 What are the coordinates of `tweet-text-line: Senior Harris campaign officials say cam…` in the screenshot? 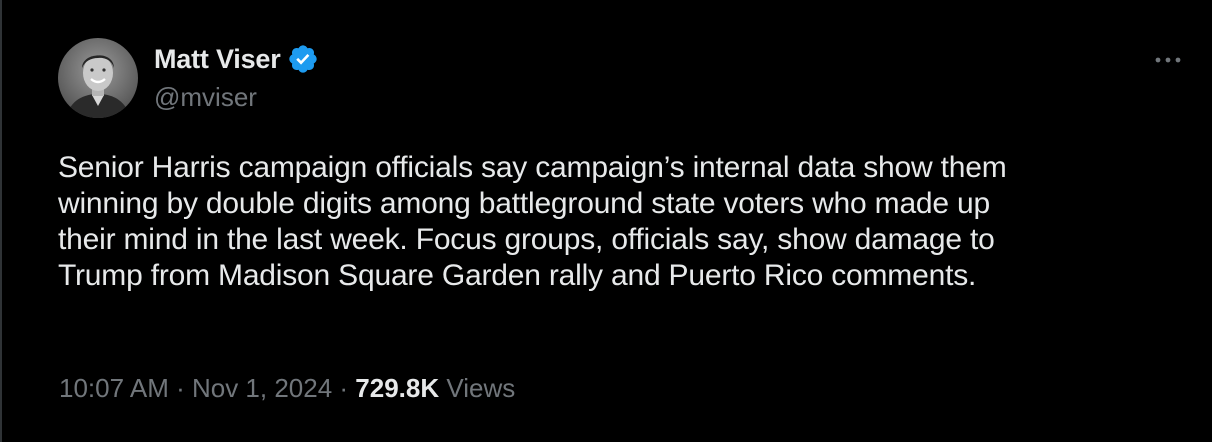 It's located at (532, 167).